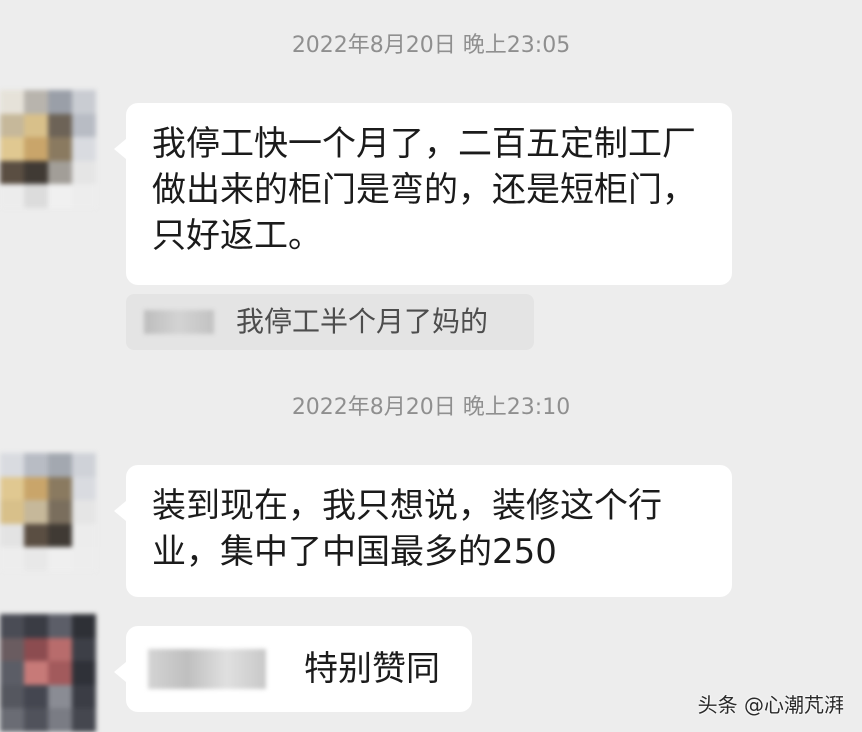 This screenshot has height=732, width=862. What do you see at coordinates (431, 45) in the screenshot?
I see `chat-timestamp: 2022年8月20日 晚上23:05` at bounding box center [431, 45].